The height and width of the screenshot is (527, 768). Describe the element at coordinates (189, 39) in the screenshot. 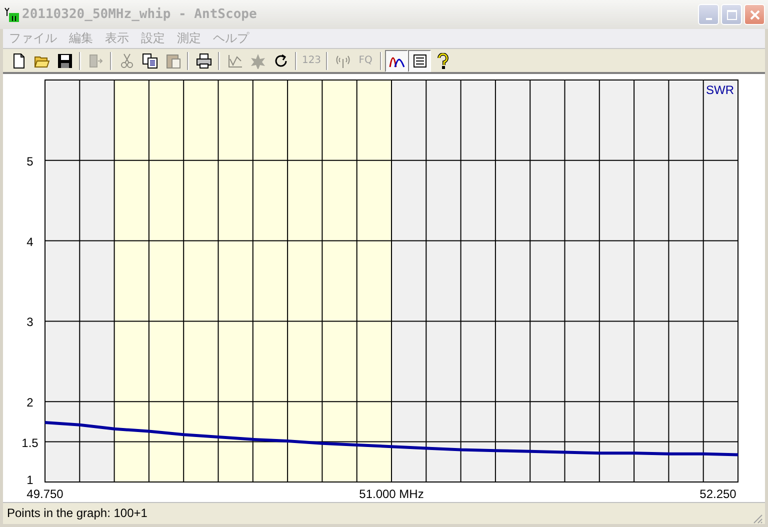

I see `menu-item: 測定` at that location.